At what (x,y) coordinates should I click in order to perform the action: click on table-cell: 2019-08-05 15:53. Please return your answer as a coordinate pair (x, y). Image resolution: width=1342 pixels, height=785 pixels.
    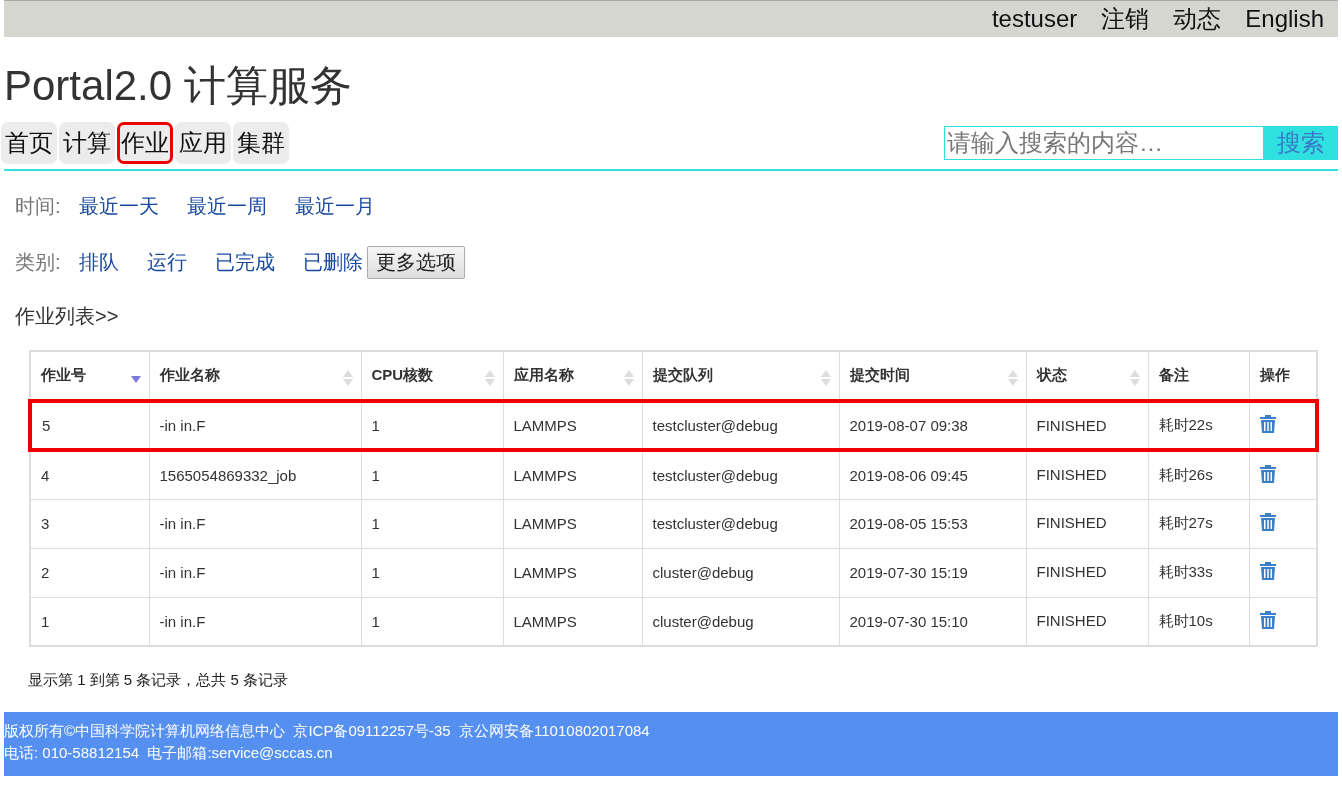
    Looking at the image, I should click on (932, 523).